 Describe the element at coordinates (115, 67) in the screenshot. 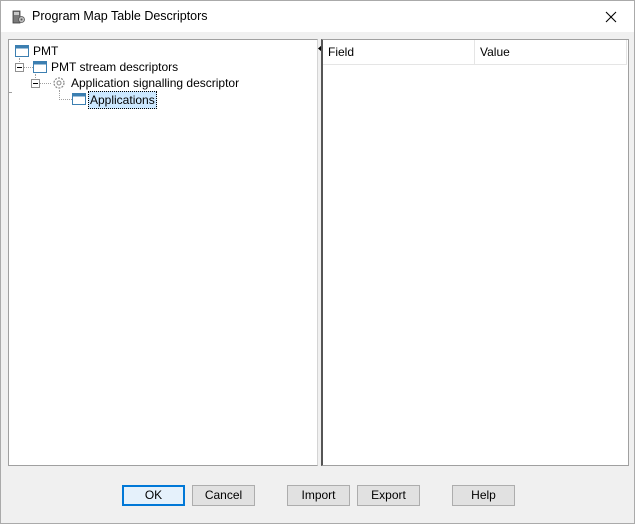

I see `tree-node-label: PMT stream descriptors` at that location.